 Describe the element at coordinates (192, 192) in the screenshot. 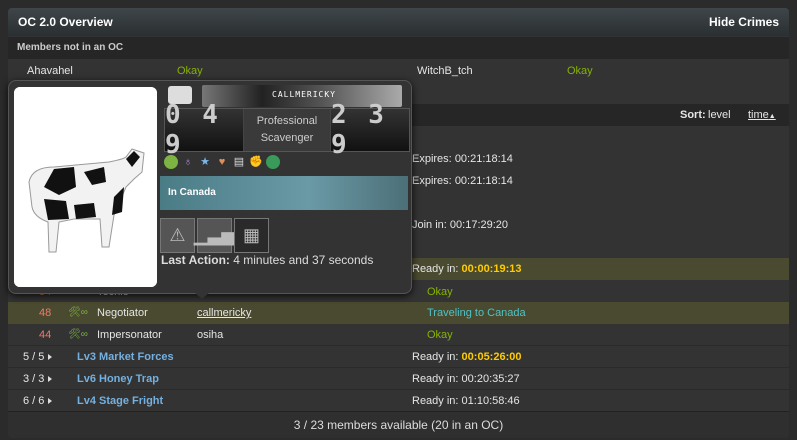

I see `location-text: In Canada` at that location.